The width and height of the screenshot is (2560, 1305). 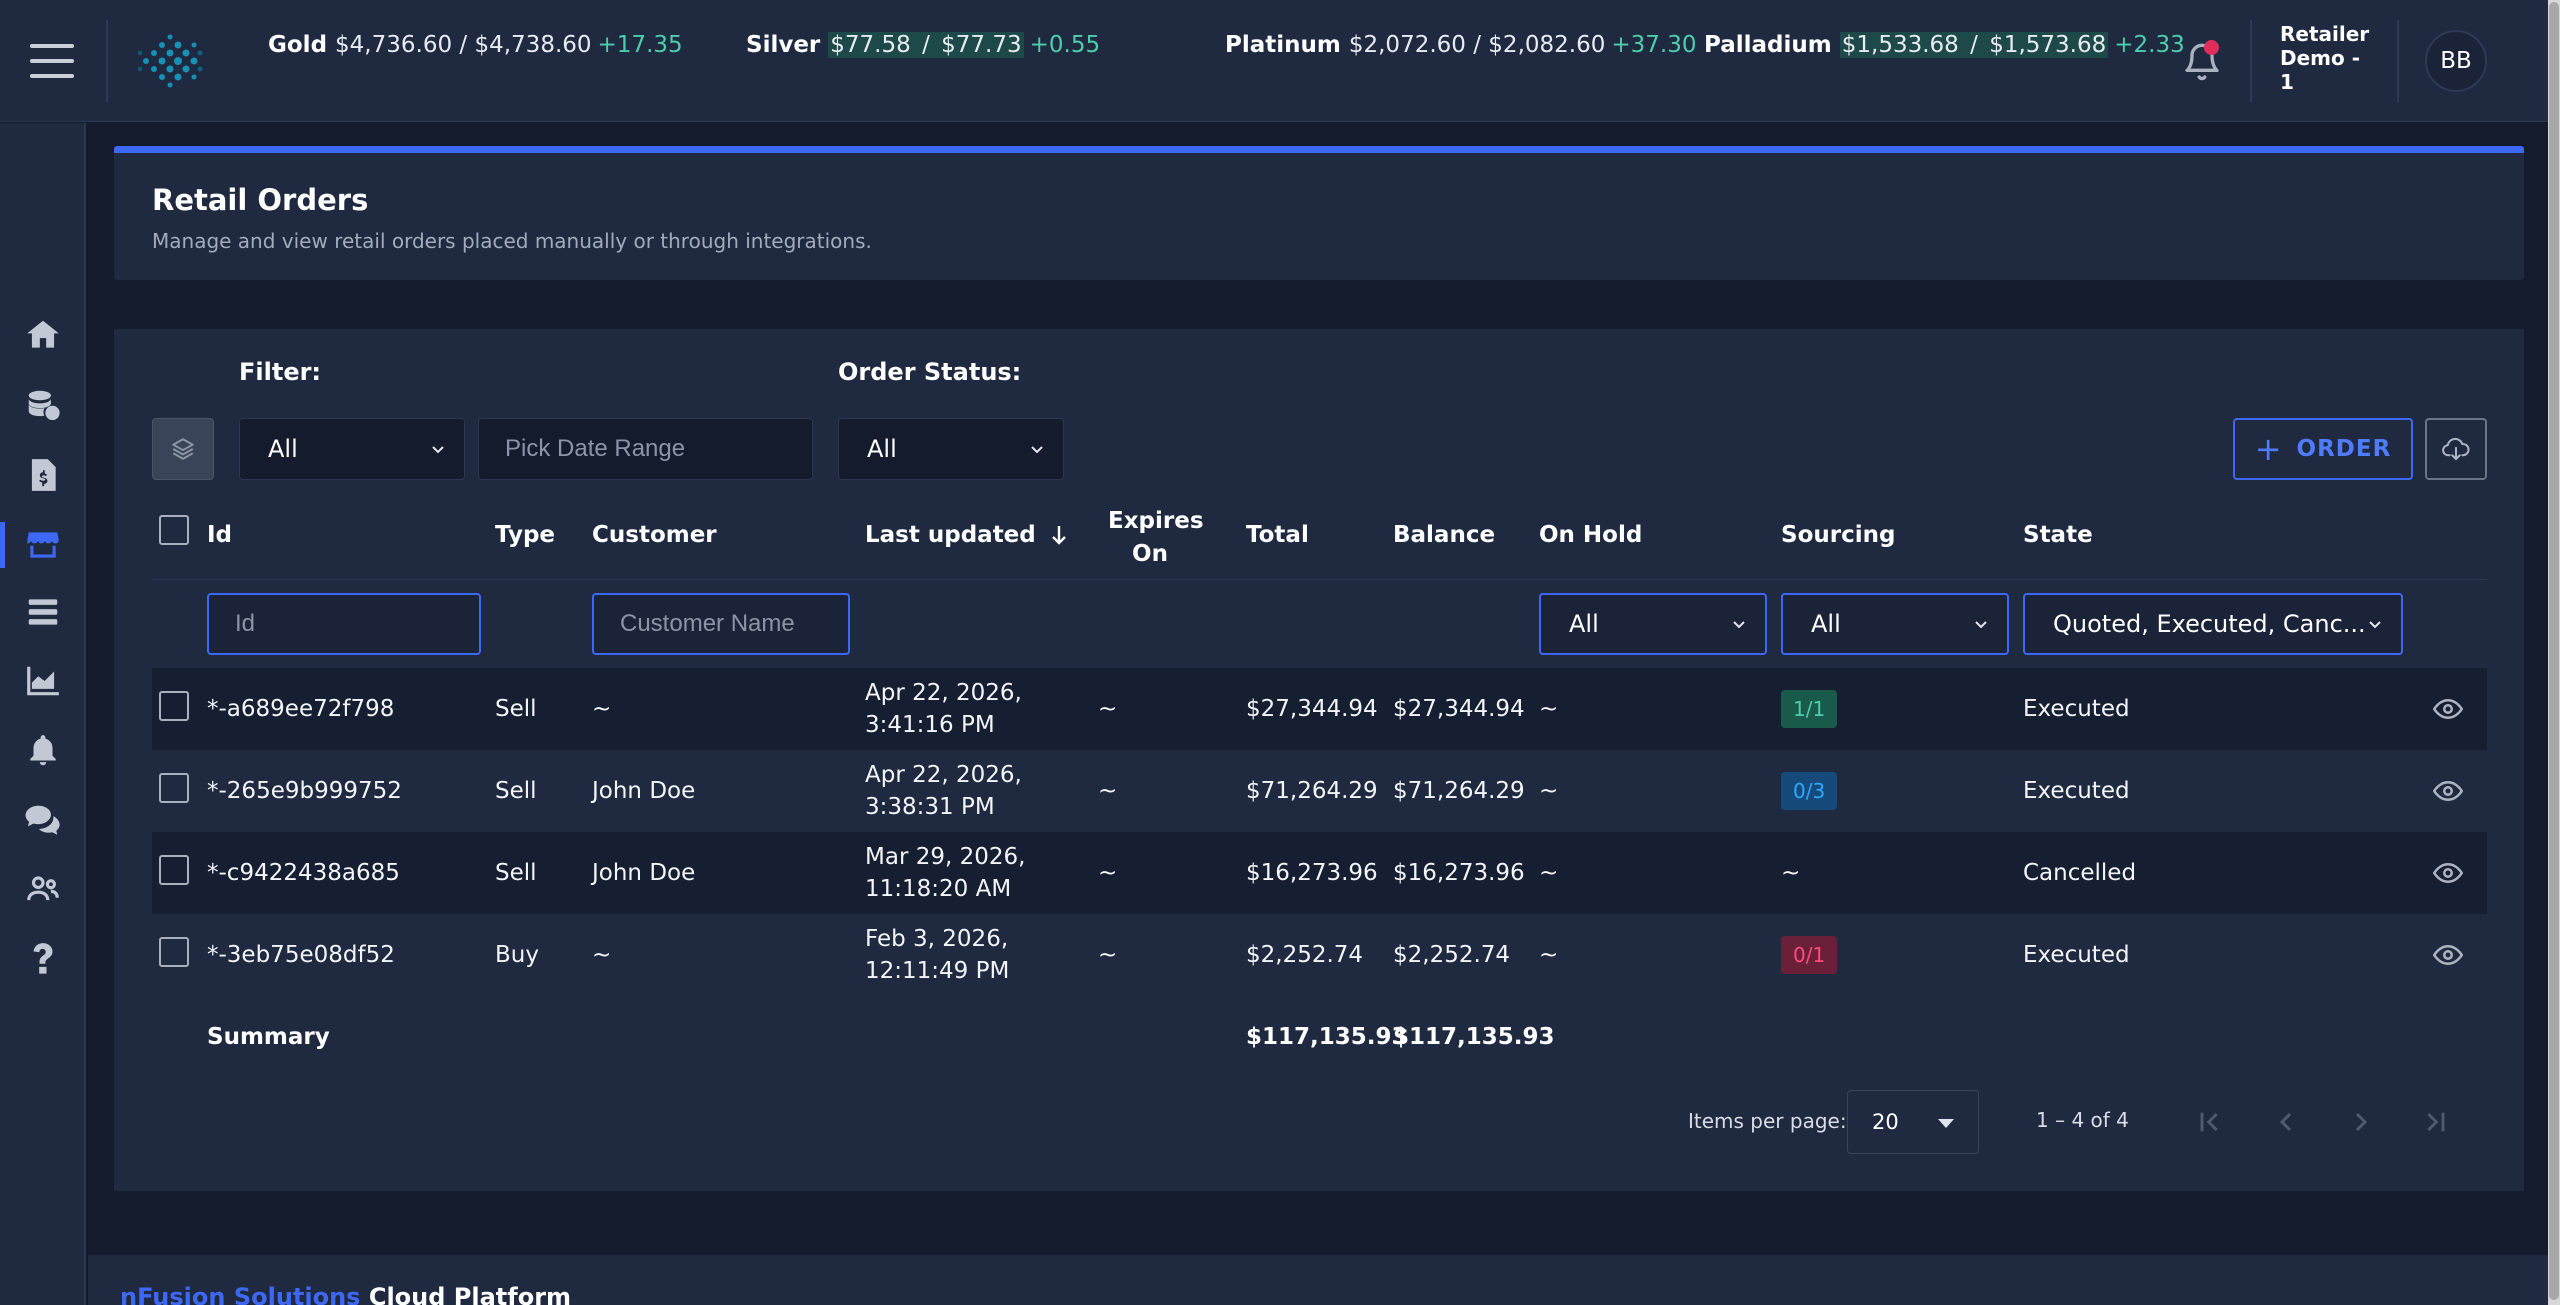 I want to click on last-page-icon, so click(x=2435, y=1122).